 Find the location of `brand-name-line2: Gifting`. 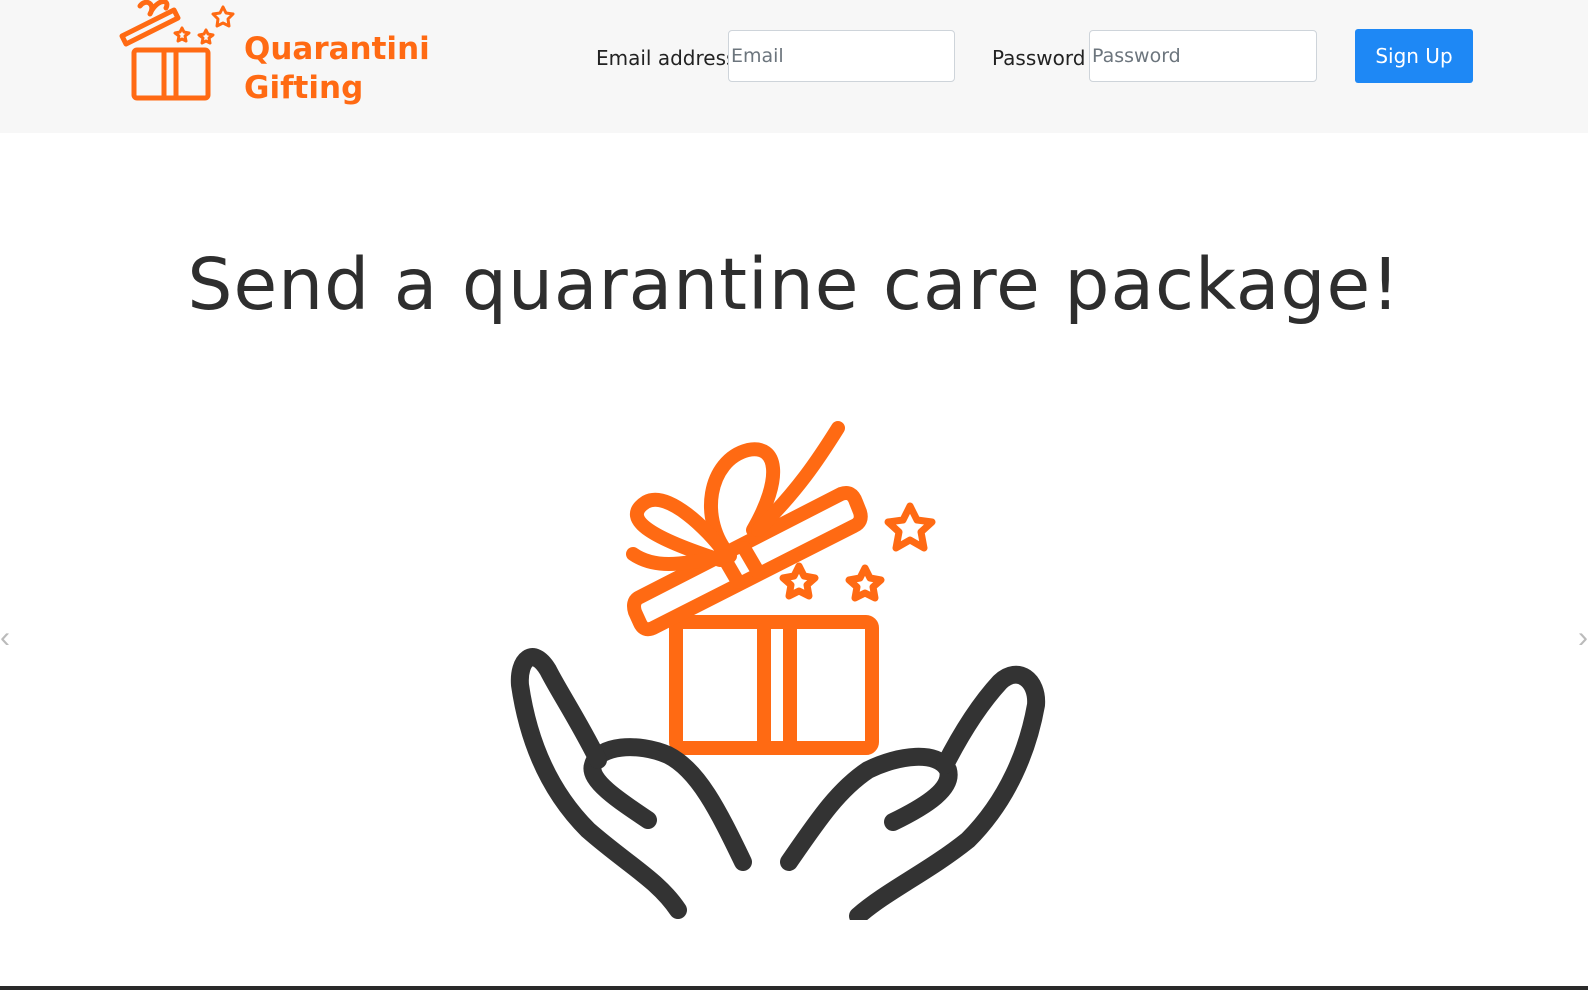

brand-name-line2: Gifting is located at coordinates (304, 88).